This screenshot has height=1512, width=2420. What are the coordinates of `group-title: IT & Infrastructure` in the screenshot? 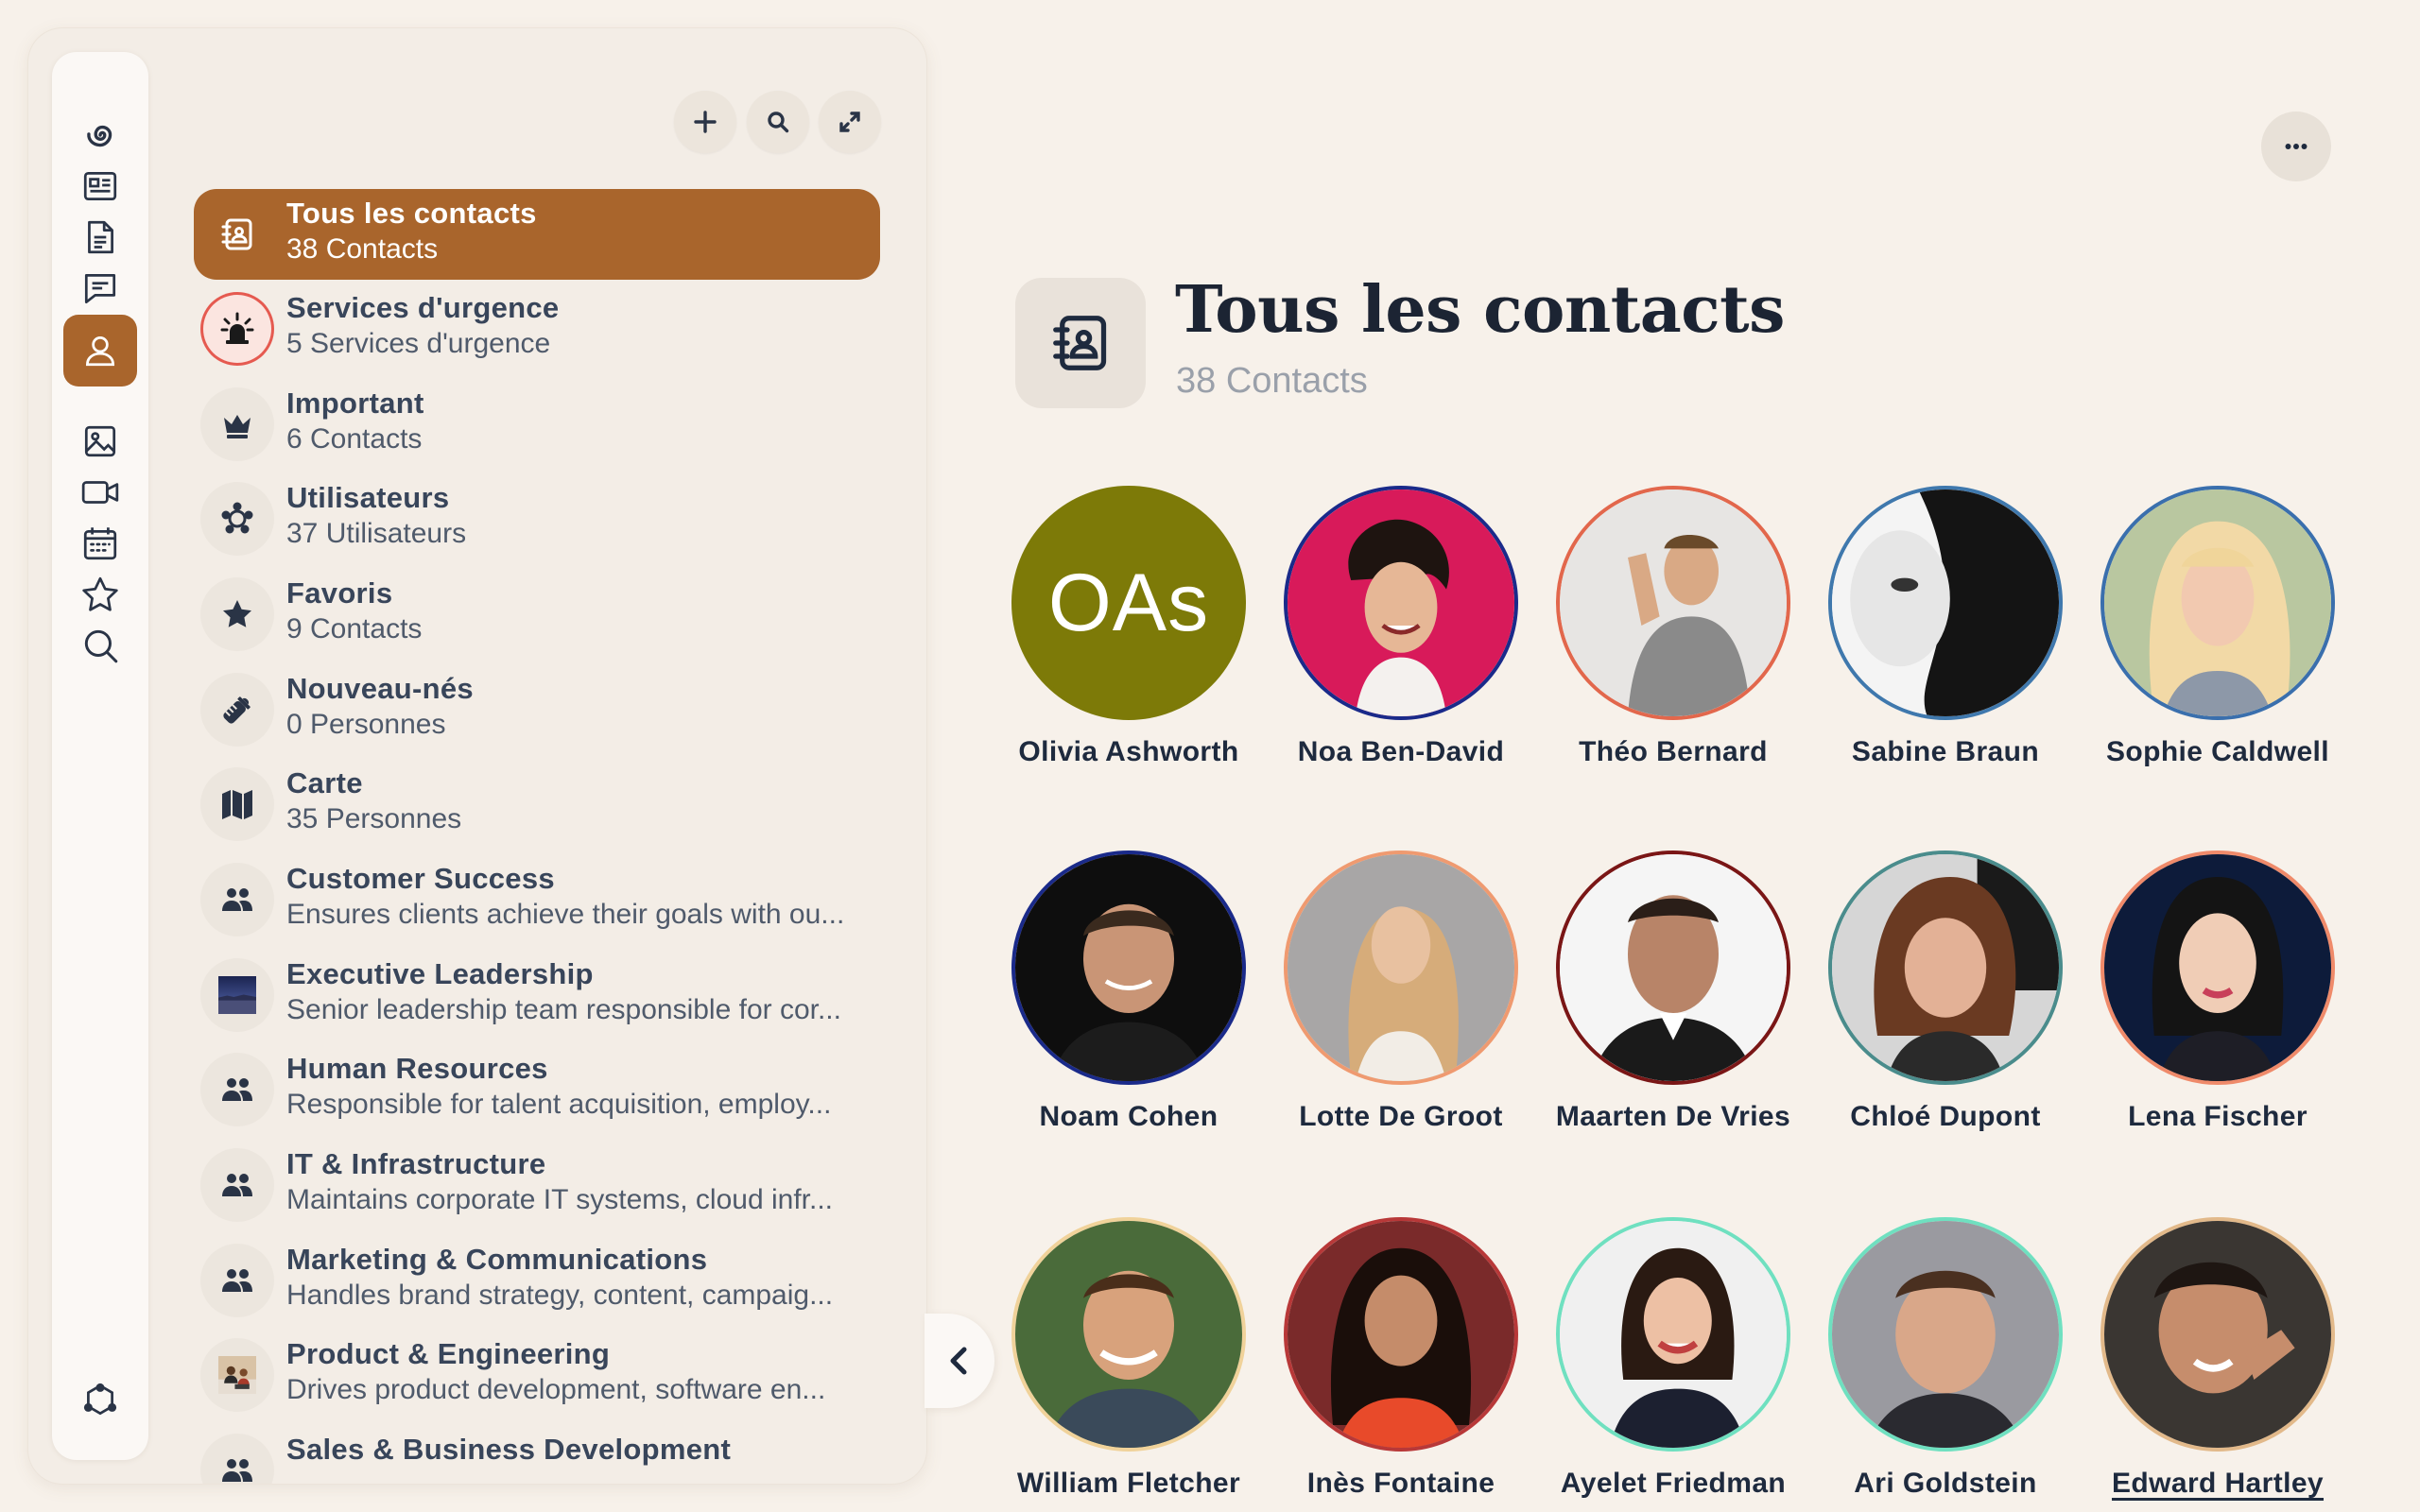 It's located at (416, 1163).